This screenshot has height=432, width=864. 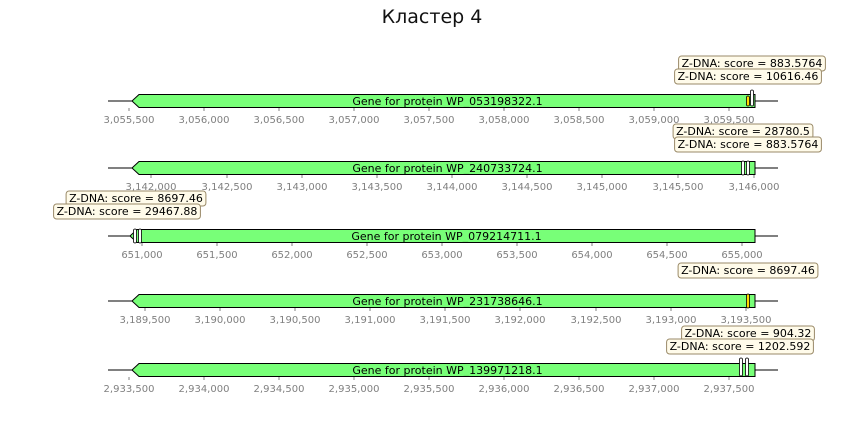 I want to click on gene-label: Gene for protein WP_240733724.1, so click(x=447, y=168).